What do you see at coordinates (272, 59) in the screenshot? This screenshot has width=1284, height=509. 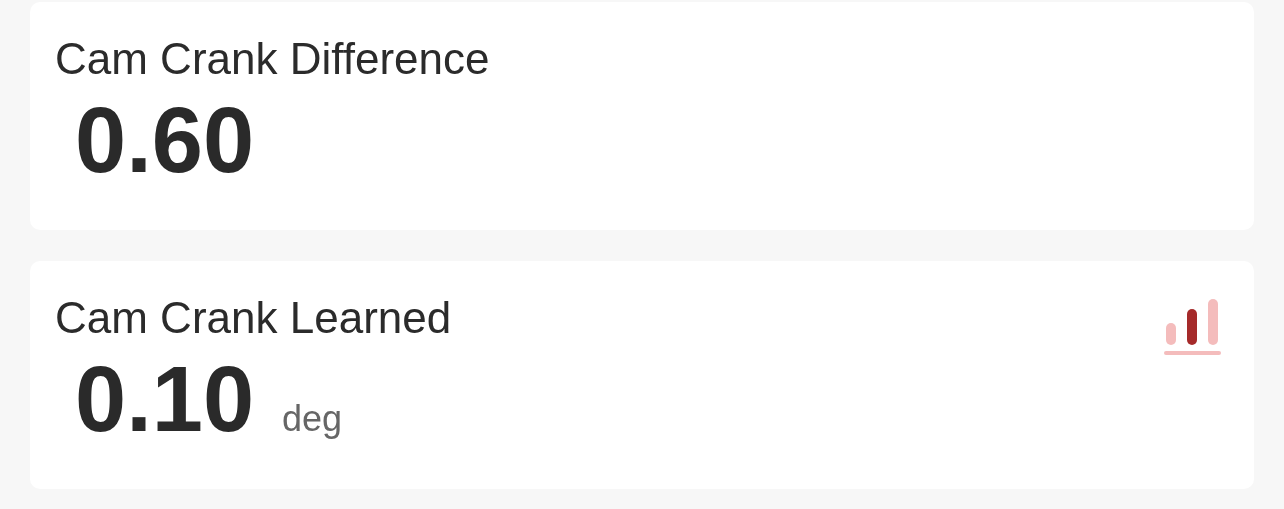 I see `metric-title: Cam Crank Difference` at bounding box center [272, 59].